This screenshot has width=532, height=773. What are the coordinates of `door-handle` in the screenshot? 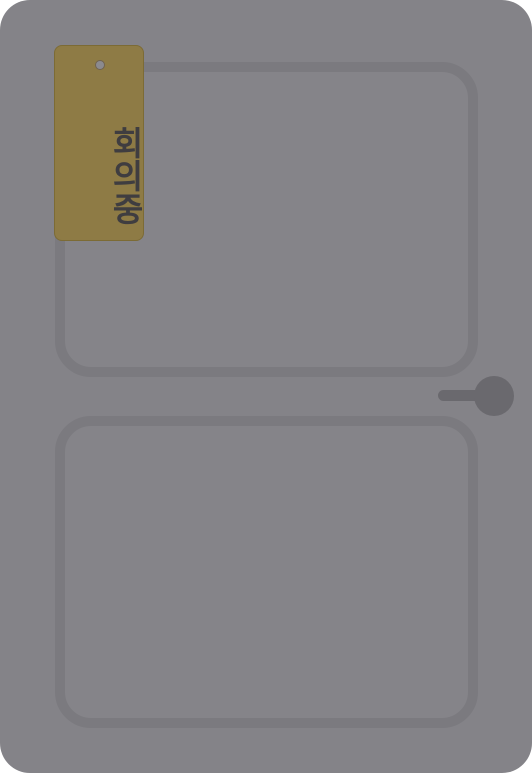 It's located at (476, 396).